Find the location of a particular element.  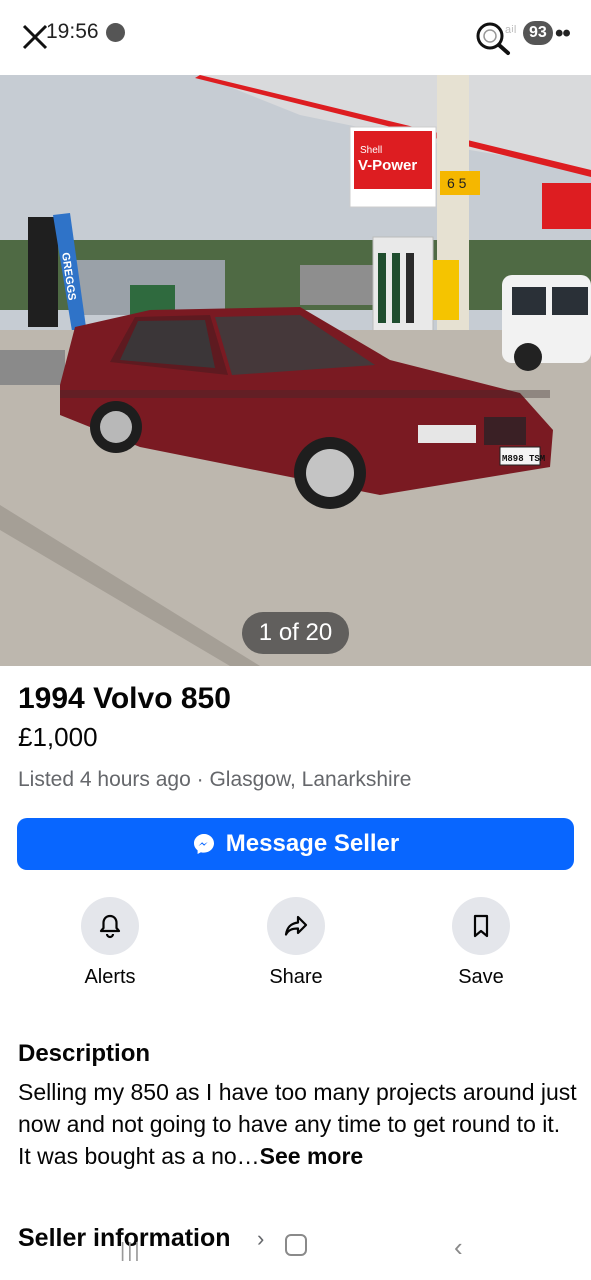

status-bar: 19:56 ᵃⁱˡ 93 •• is located at coordinates (295, 37).